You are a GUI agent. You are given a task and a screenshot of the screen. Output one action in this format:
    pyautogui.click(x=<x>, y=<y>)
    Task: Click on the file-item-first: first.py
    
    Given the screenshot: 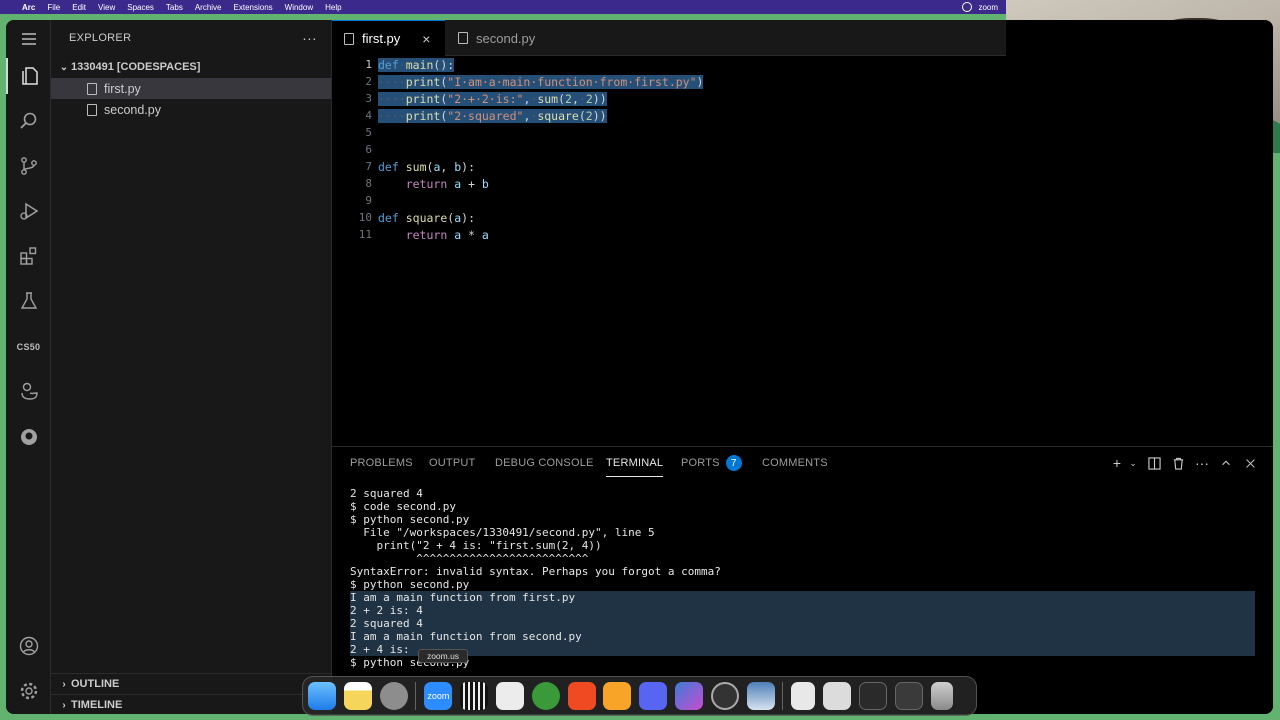 What is the action you would take?
    pyautogui.click(x=191, y=88)
    